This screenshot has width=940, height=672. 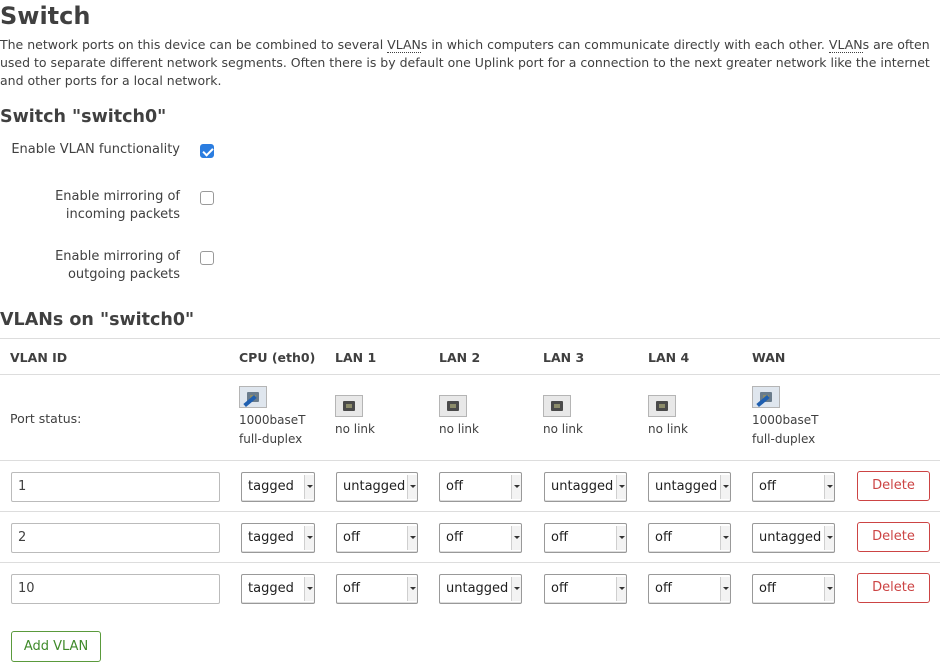 I want to click on port-status-wan: 1000baseT full-duplex, so click(x=785, y=417).